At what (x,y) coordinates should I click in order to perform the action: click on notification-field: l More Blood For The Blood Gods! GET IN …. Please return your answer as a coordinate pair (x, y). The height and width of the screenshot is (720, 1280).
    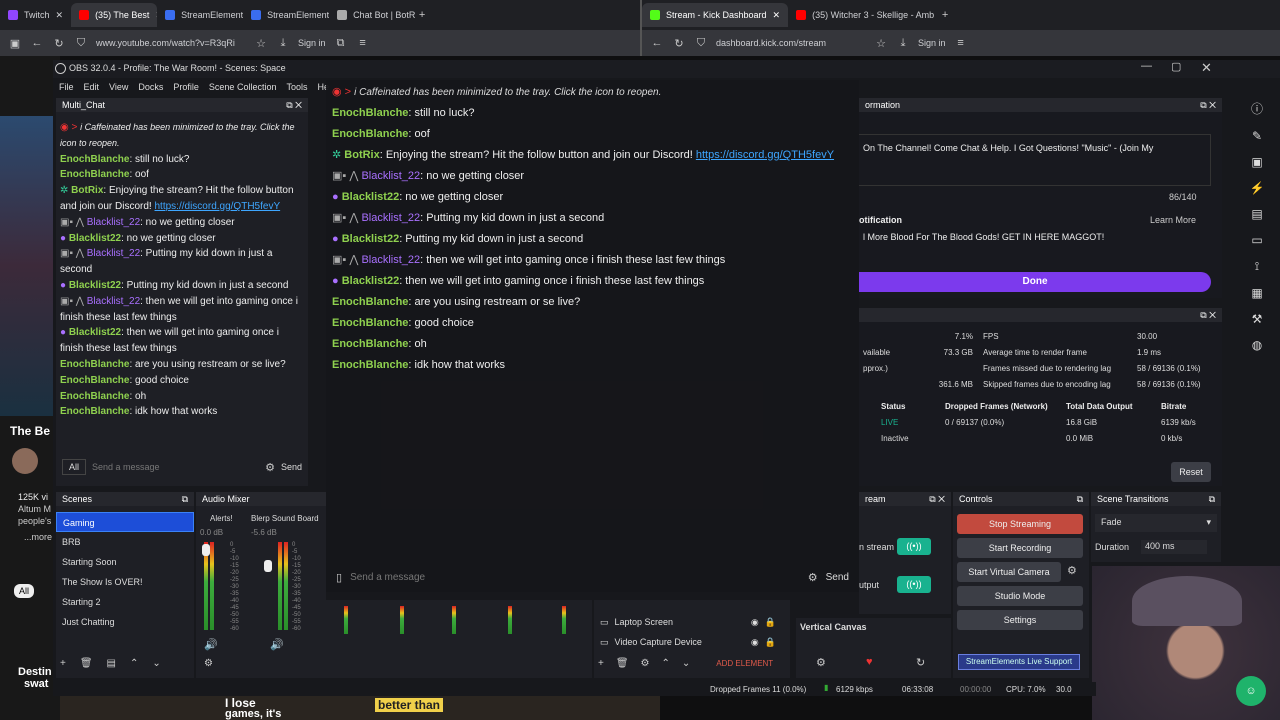
    Looking at the image, I should click on (1035, 242).